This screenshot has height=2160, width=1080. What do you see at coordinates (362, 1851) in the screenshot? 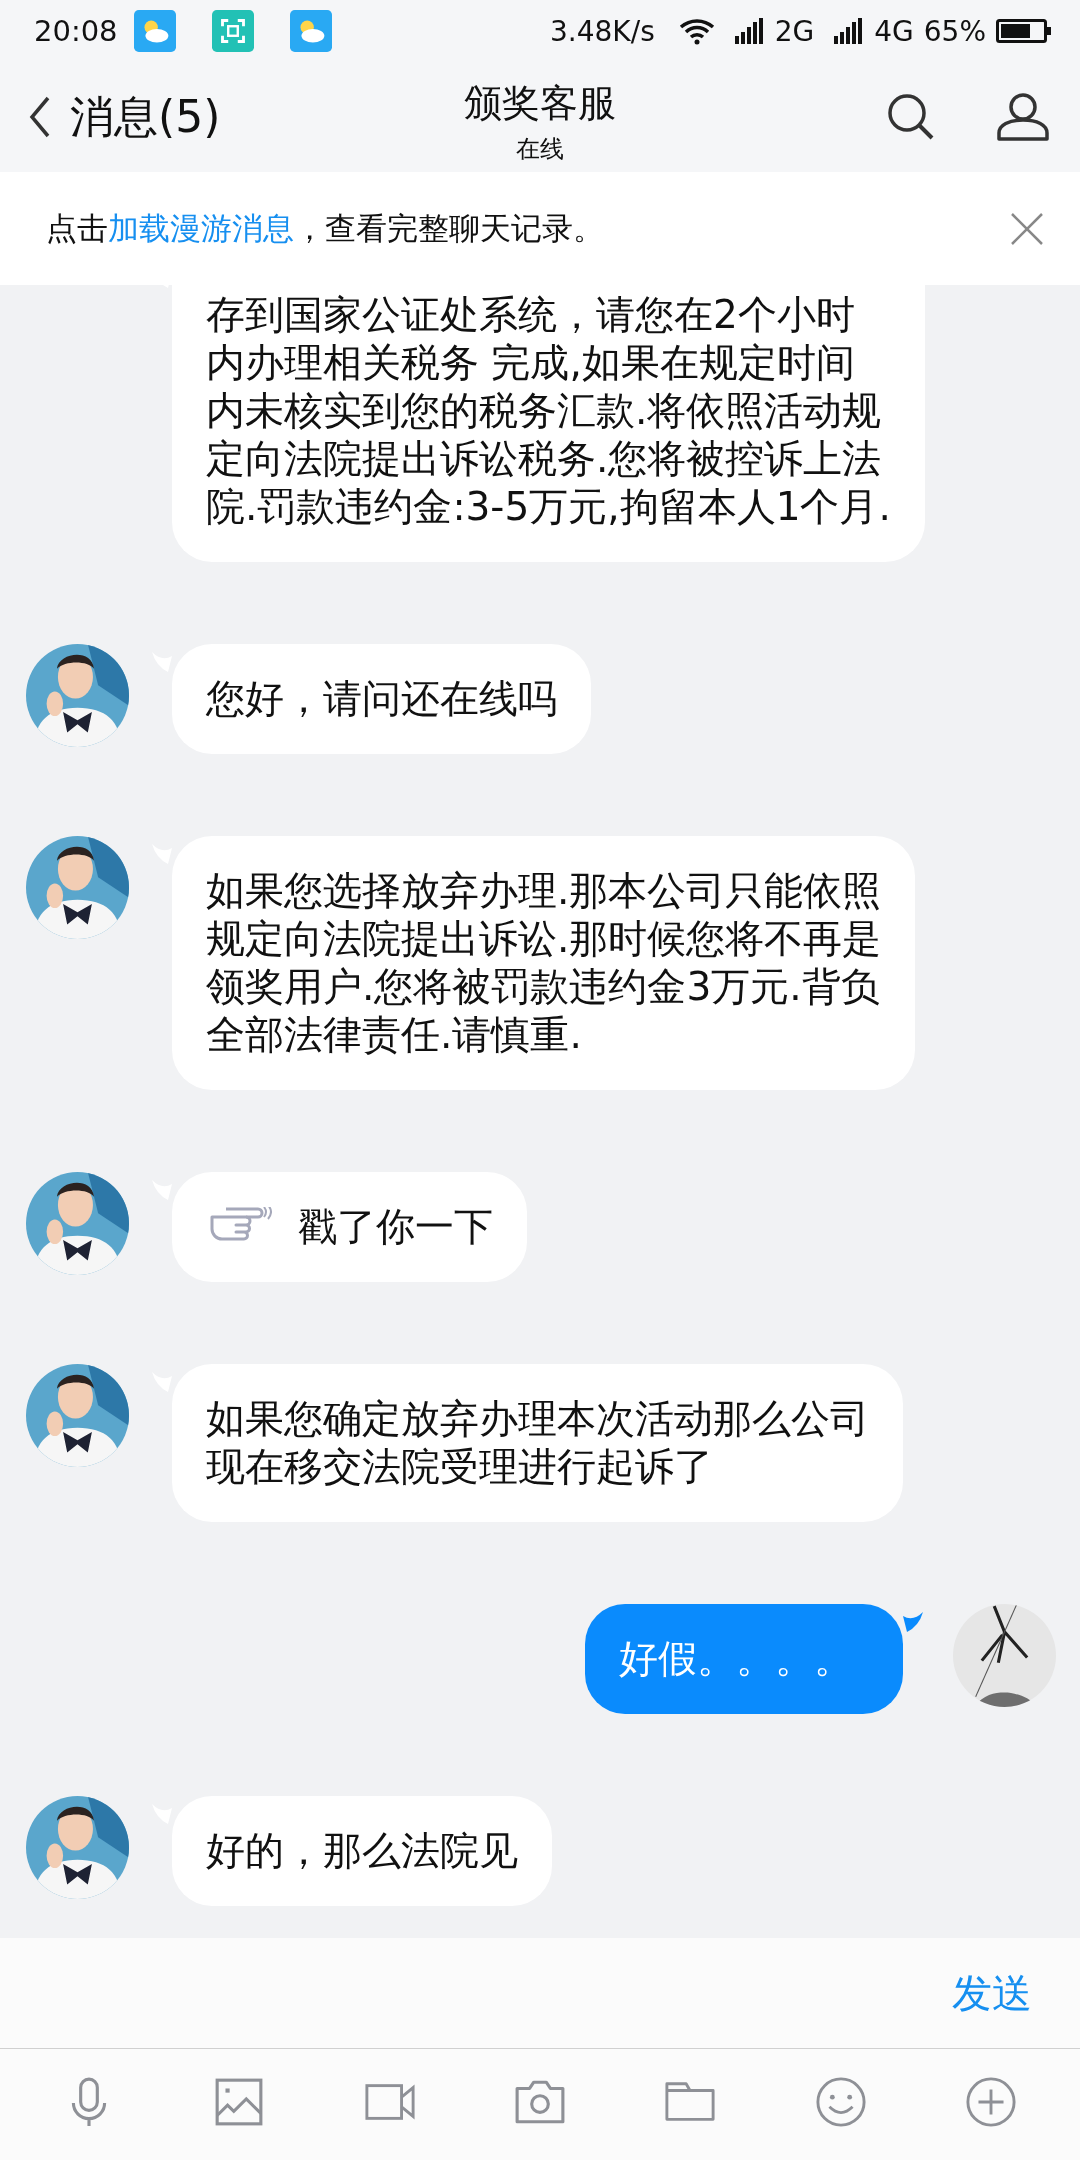
I see `message-text: 好的，那么法院见` at bounding box center [362, 1851].